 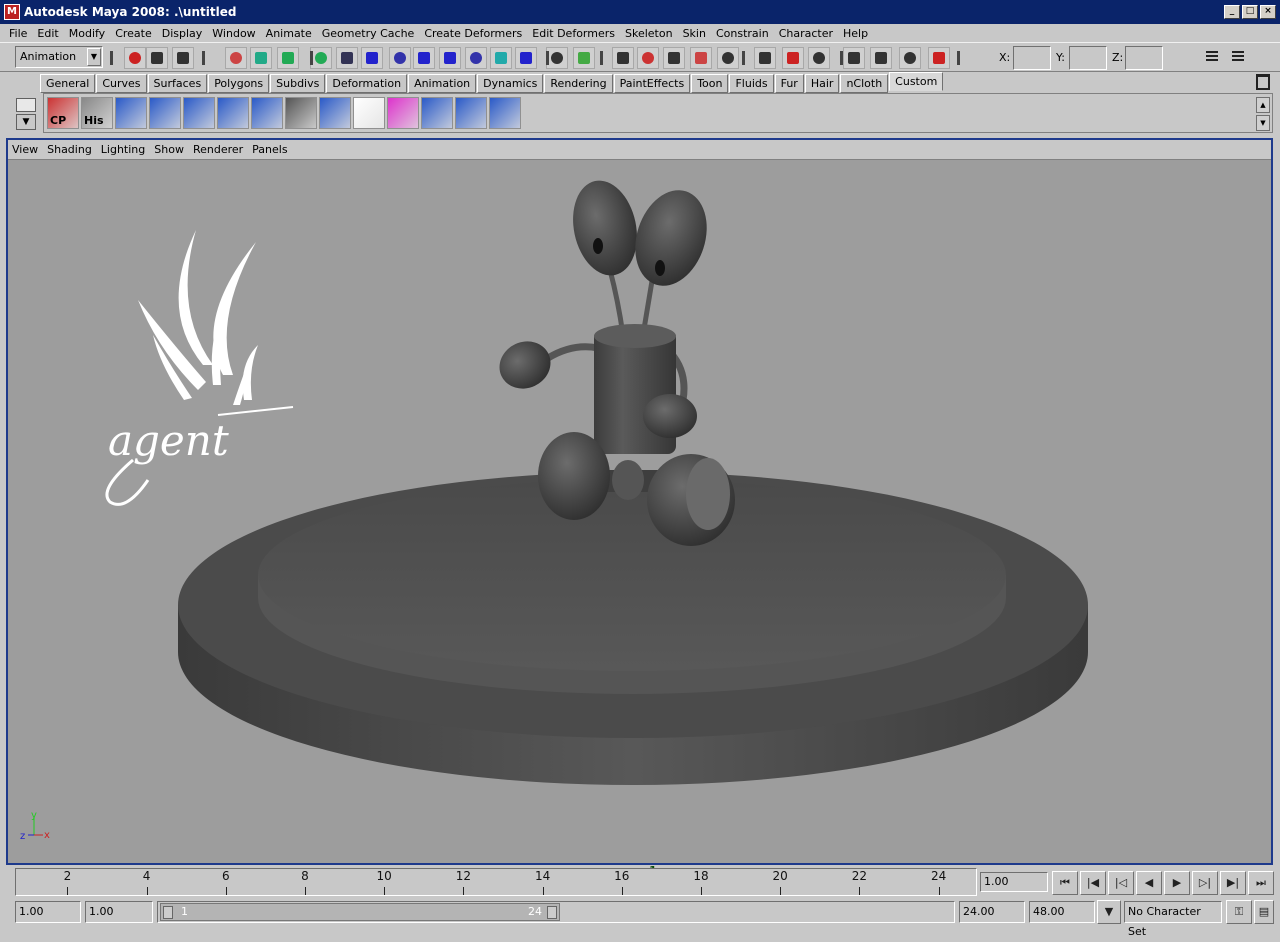 What do you see at coordinates (450, 58) in the screenshot?
I see `history-icon` at bounding box center [450, 58].